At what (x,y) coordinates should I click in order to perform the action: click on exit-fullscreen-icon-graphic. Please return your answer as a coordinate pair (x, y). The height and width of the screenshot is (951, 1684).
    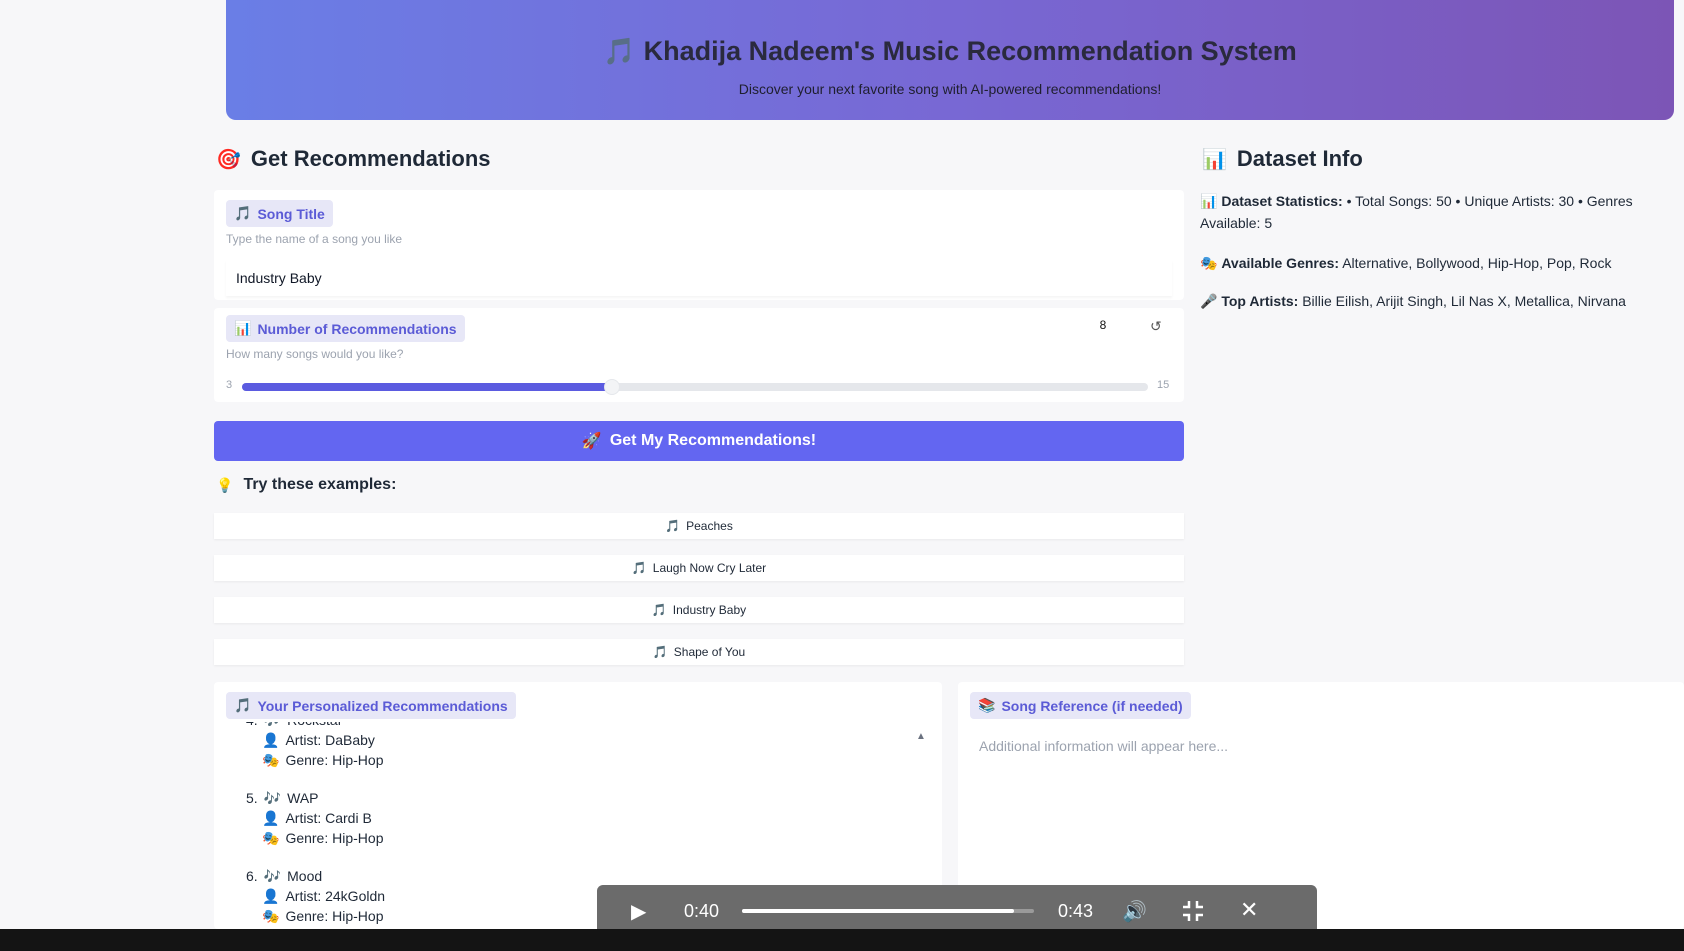
    Looking at the image, I should click on (1193, 911).